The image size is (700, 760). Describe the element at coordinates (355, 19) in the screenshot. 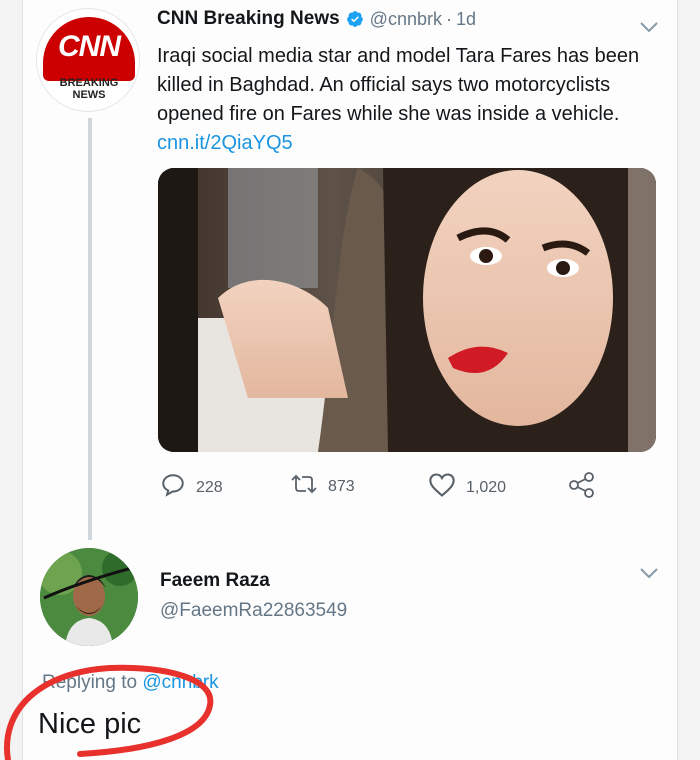

I see `verified-badge-icon` at that location.